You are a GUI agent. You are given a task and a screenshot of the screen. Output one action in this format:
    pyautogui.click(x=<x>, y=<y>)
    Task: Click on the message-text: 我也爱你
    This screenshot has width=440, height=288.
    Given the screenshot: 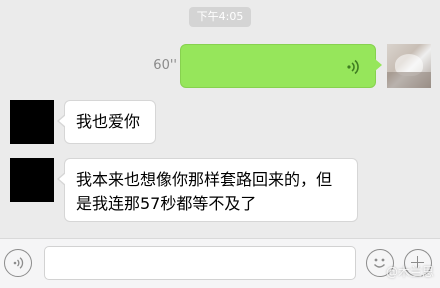 What is the action you would take?
    pyautogui.click(x=108, y=121)
    